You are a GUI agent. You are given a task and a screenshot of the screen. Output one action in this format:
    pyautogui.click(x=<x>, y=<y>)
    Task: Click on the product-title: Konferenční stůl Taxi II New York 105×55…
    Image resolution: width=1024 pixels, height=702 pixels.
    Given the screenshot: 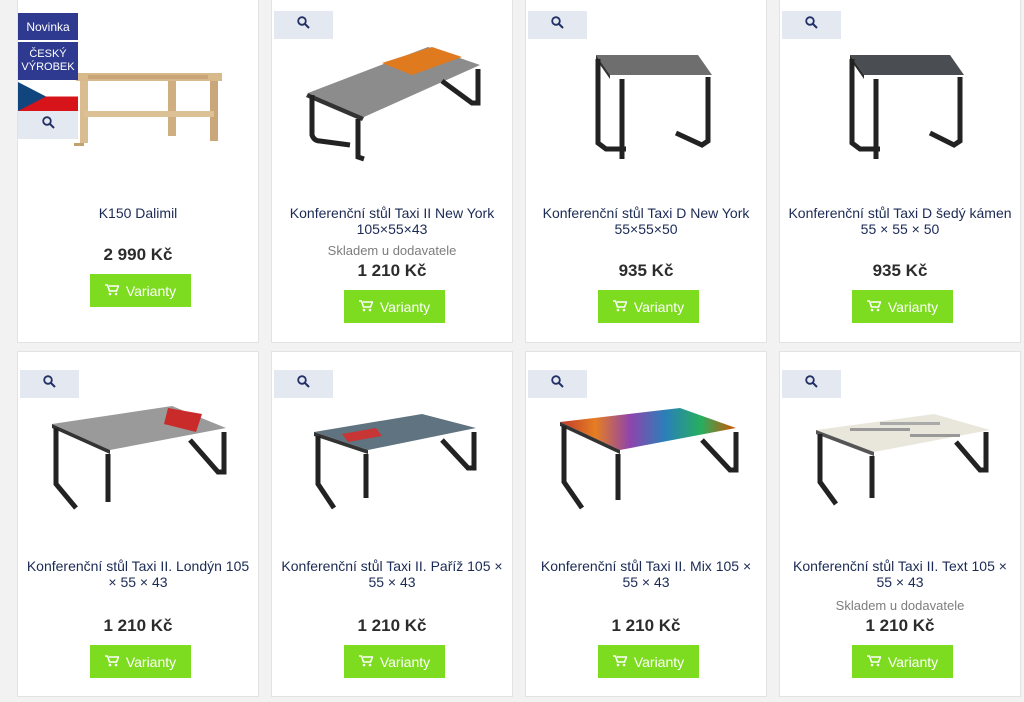 What is the action you would take?
    pyautogui.click(x=392, y=221)
    